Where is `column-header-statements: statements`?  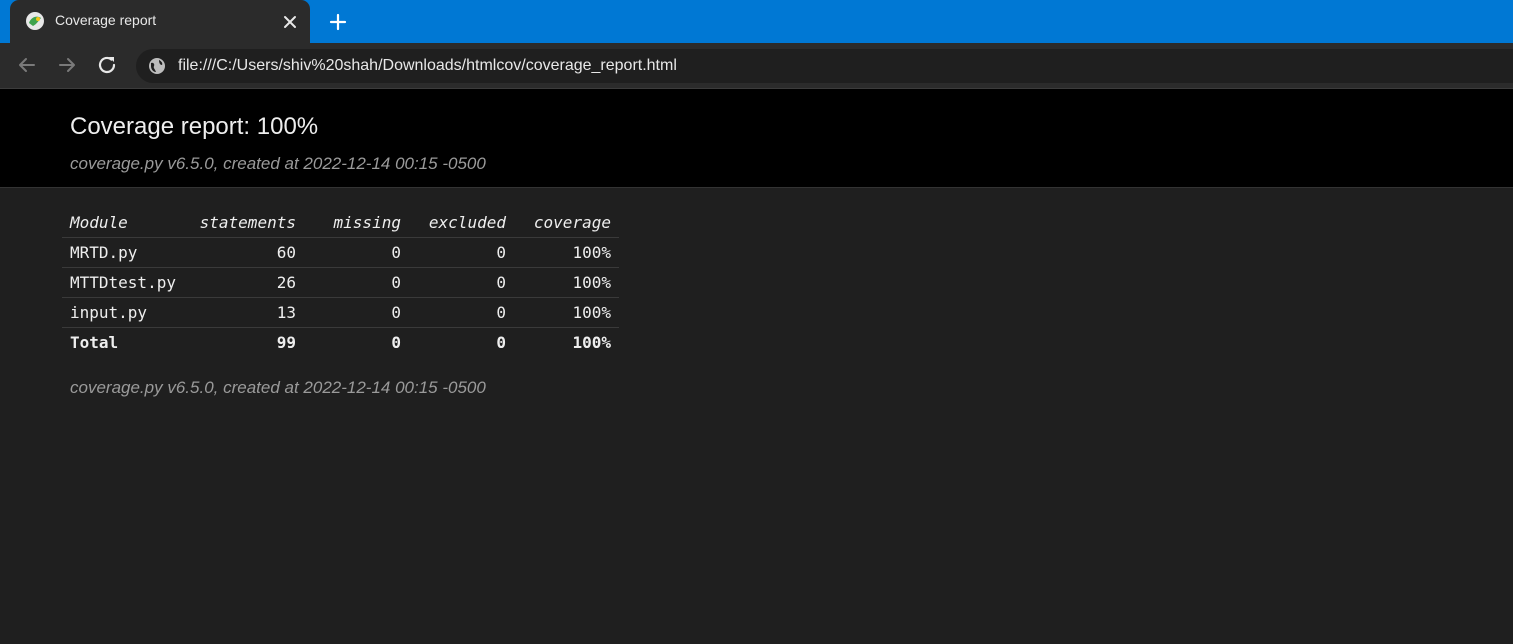 column-header-statements: statements is located at coordinates (243, 223).